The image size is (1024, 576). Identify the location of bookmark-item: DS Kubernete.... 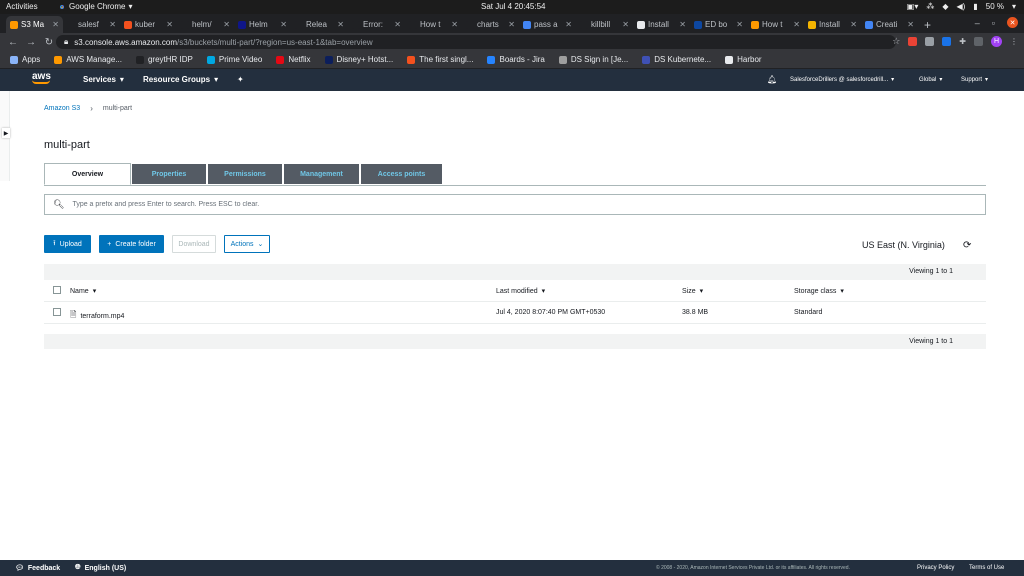
(676, 59).